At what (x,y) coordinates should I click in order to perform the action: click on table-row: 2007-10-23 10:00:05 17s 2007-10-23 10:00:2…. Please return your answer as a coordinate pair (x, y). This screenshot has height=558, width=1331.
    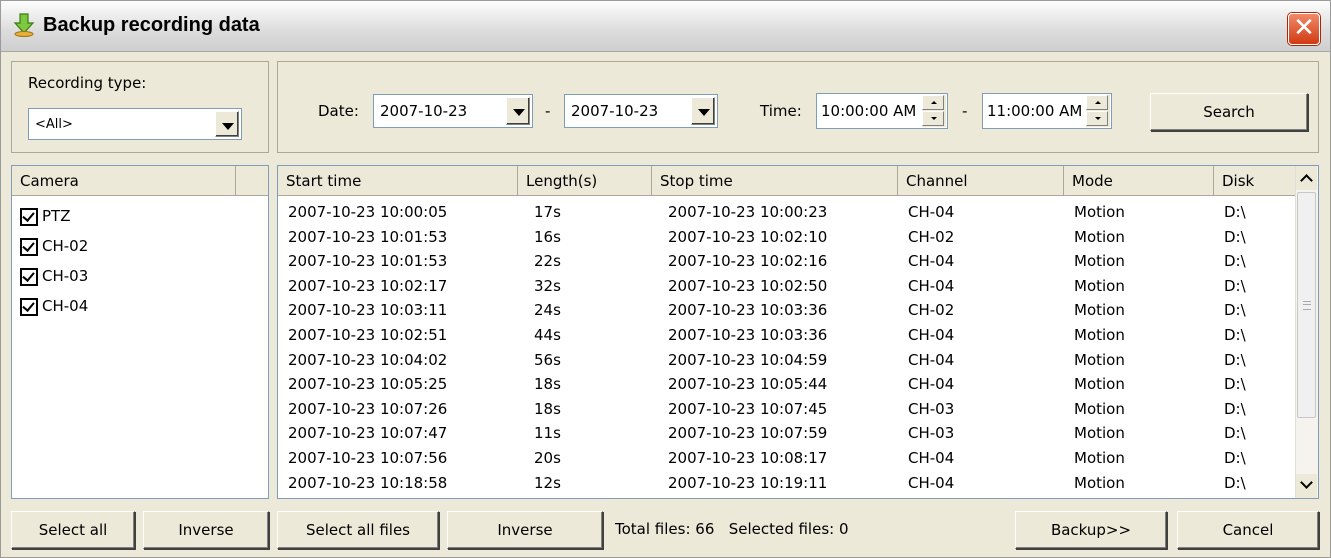
    Looking at the image, I should click on (788, 212).